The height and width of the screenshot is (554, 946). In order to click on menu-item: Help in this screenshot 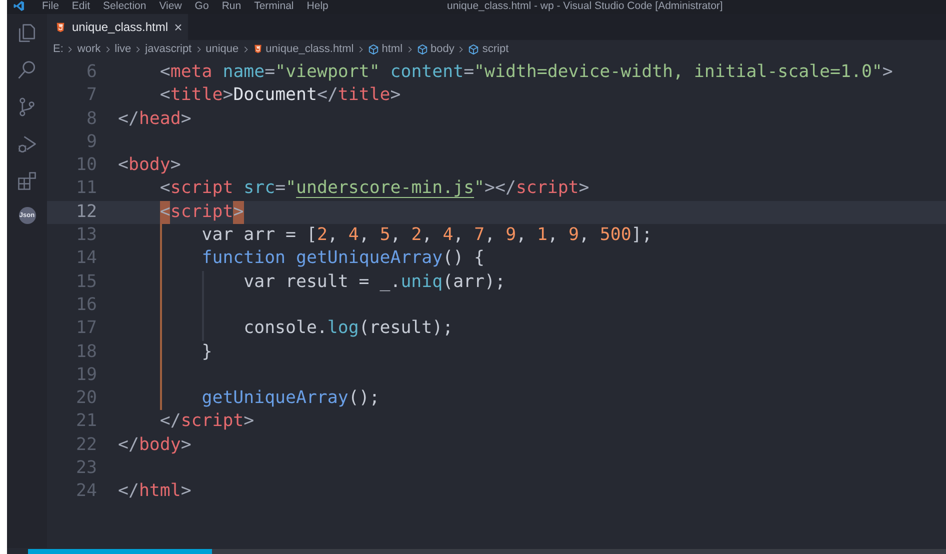, I will do `click(317, 6)`.